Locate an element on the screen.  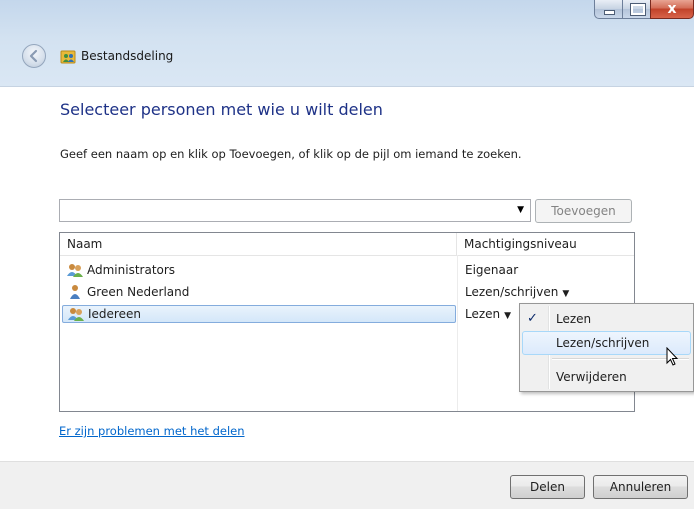
footer-bar is located at coordinates (347, 485).